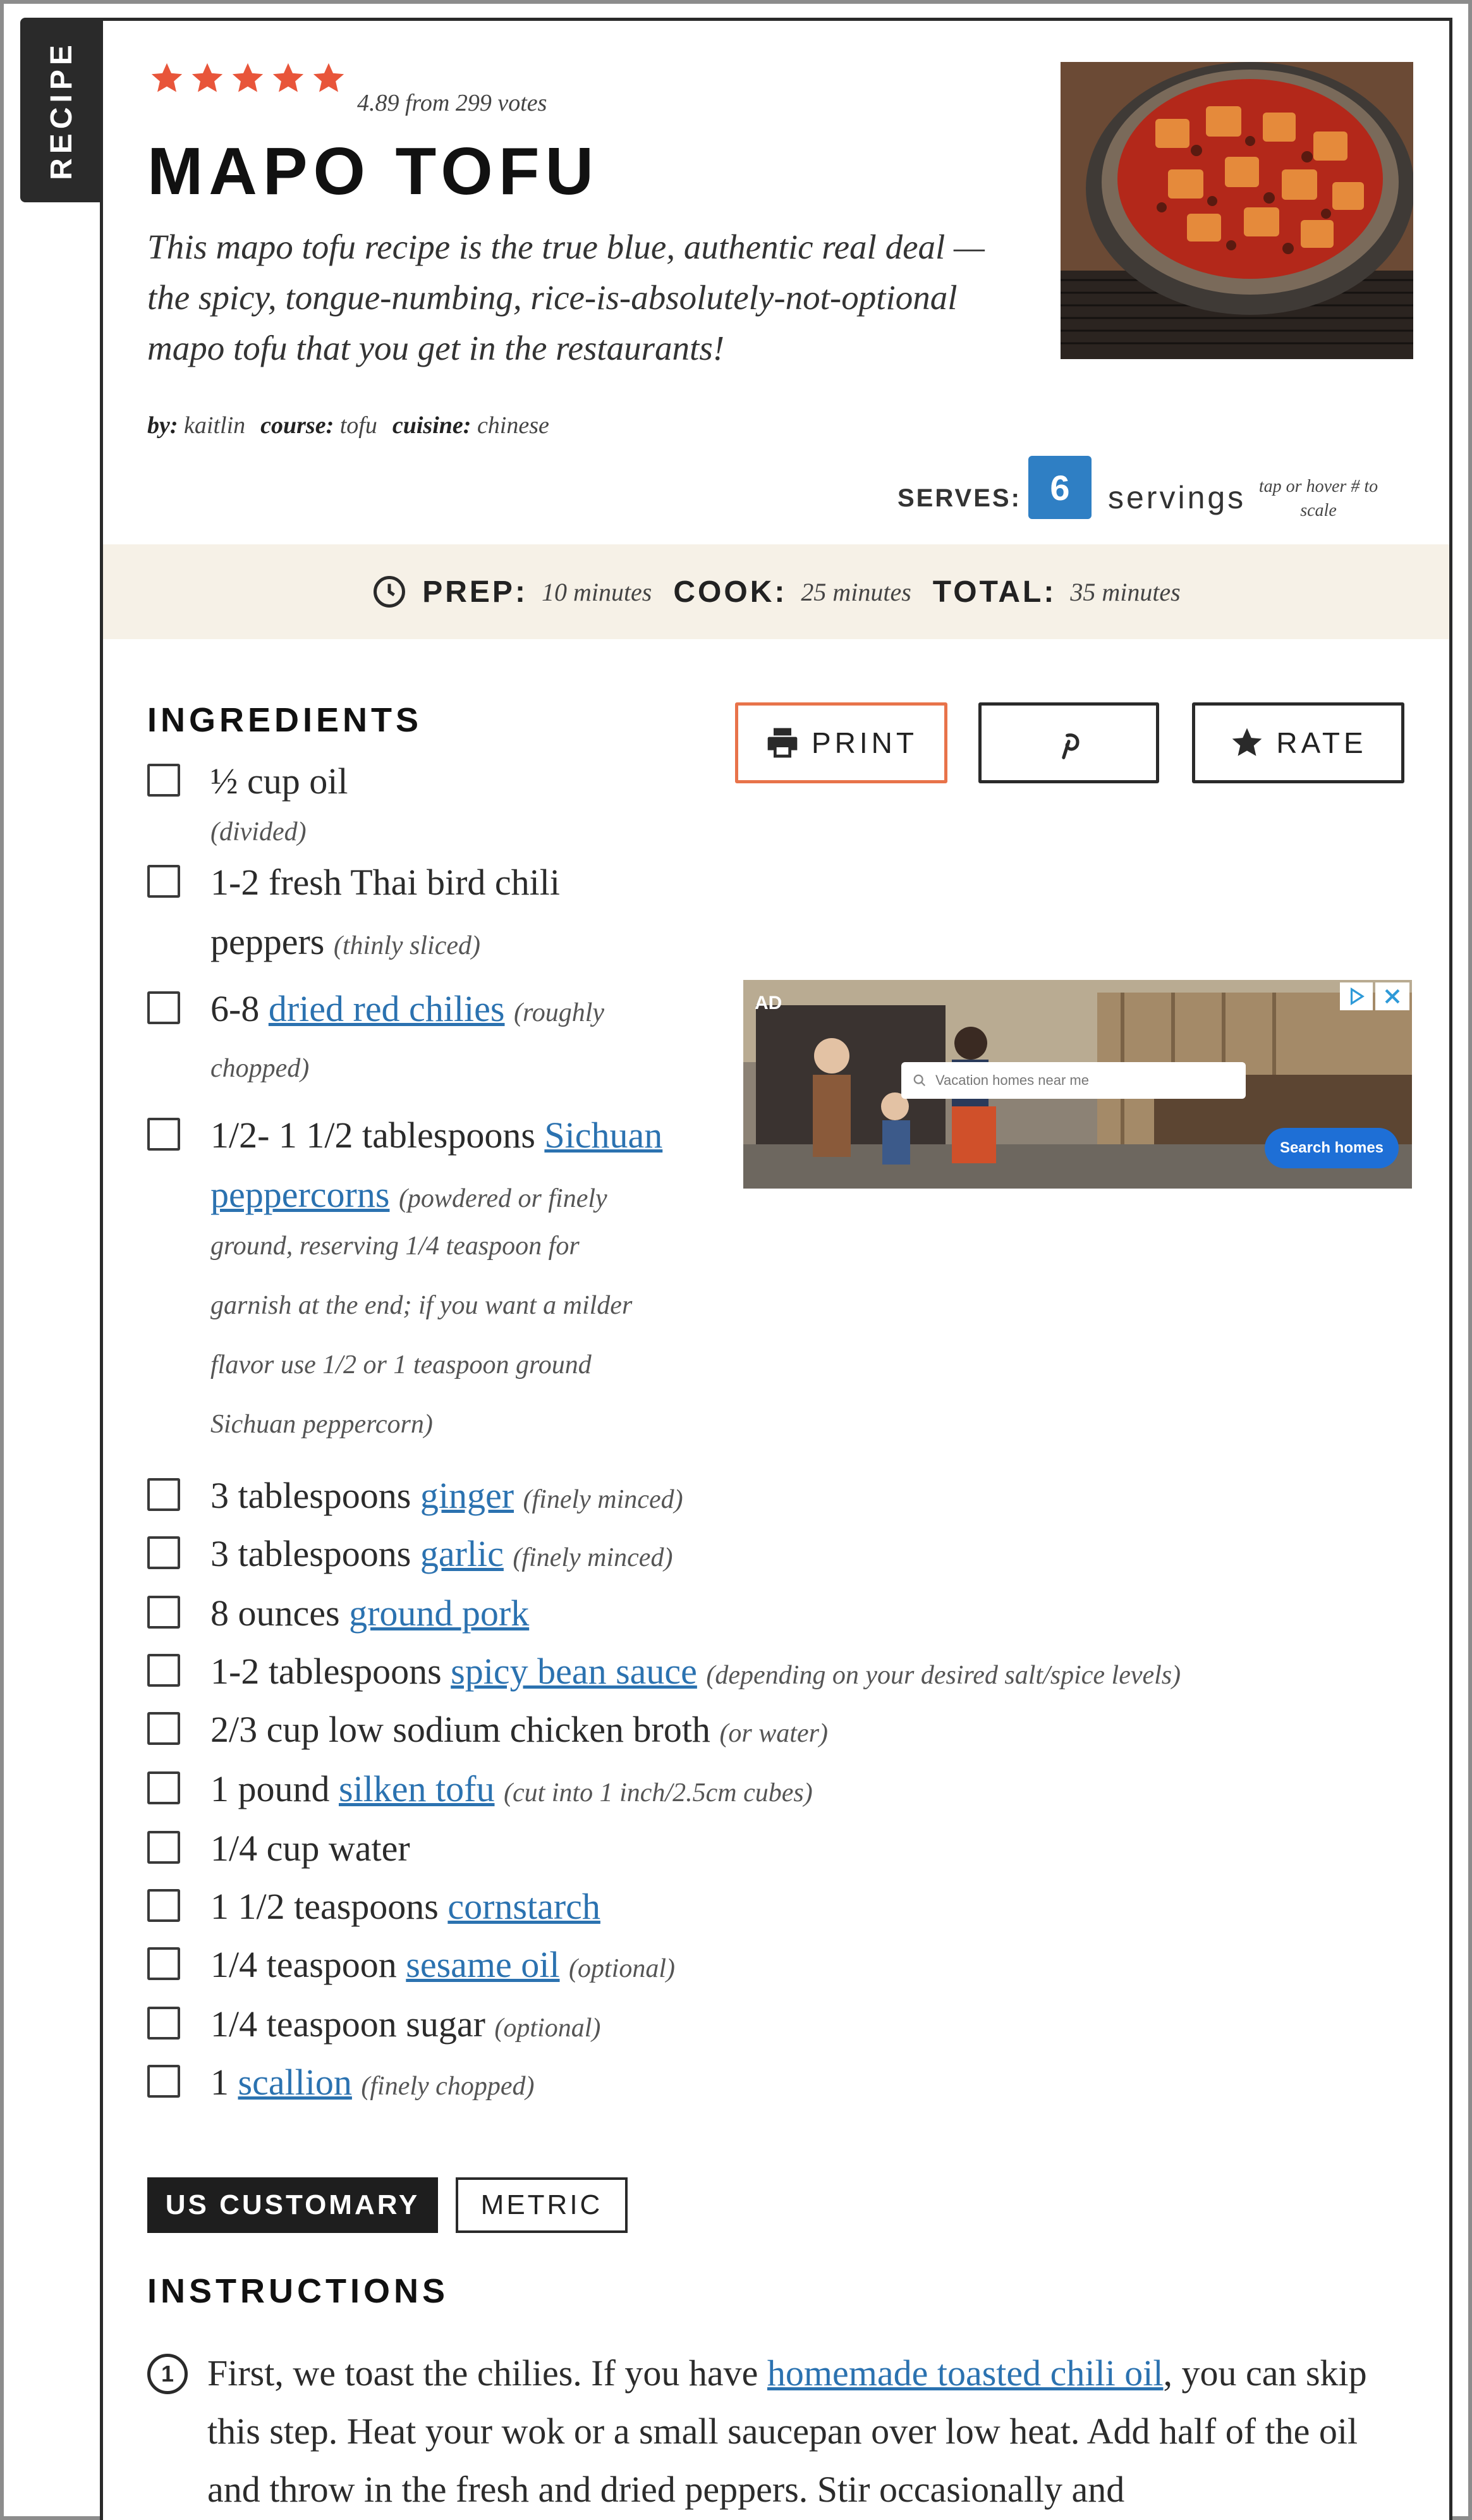 This screenshot has height=2520, width=1472. I want to click on ad-banner: AD Vacation homes near me Search homes, so click(1077, 1084).